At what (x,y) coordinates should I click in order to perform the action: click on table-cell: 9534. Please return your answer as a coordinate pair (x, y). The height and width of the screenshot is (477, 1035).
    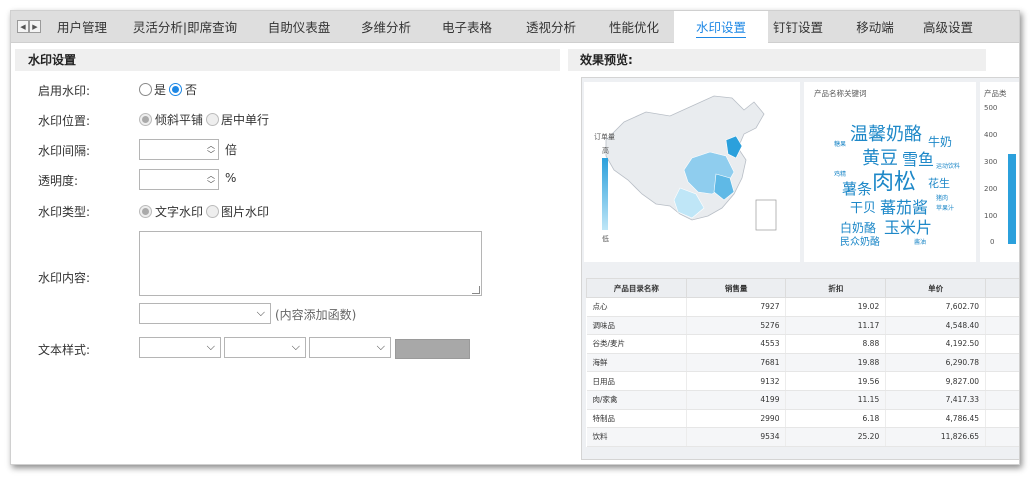
    Looking at the image, I should click on (736, 437).